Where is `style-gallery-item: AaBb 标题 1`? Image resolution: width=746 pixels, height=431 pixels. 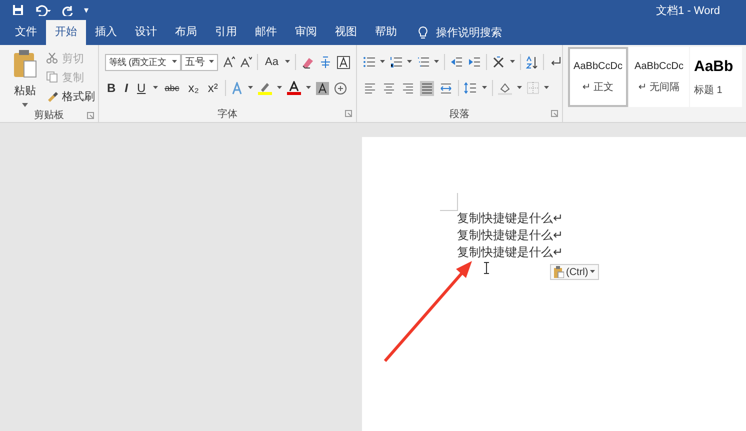
style-gallery-item: AaBb 标题 1 is located at coordinates (716, 77).